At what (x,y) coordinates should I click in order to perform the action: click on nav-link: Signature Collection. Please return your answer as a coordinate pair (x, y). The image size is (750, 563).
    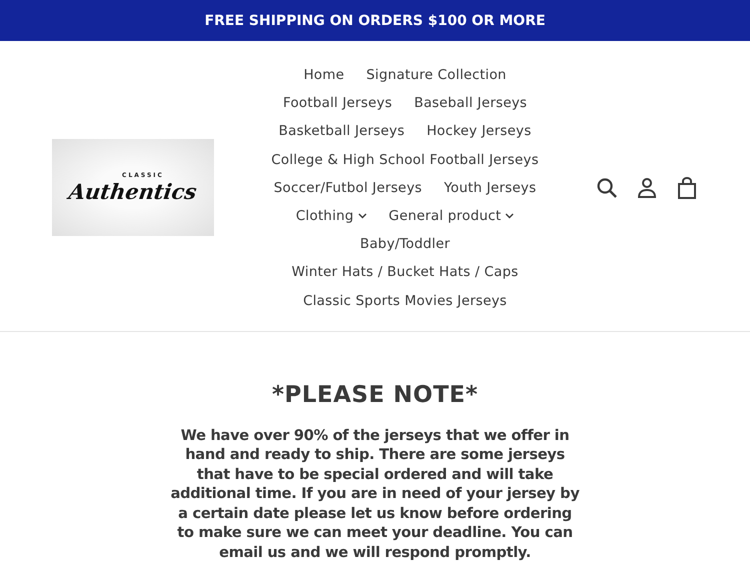
    Looking at the image, I should click on (436, 75).